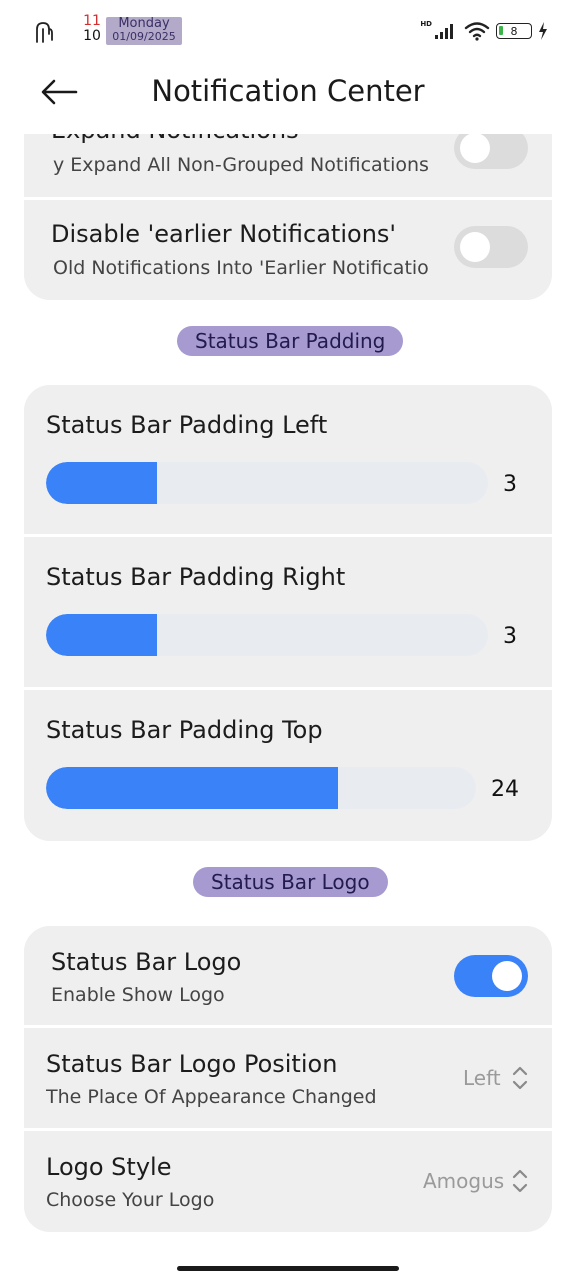 The height and width of the screenshot is (1280, 576). Describe the element at coordinates (92, 21) in the screenshot. I see `clock-hour: 11` at that location.